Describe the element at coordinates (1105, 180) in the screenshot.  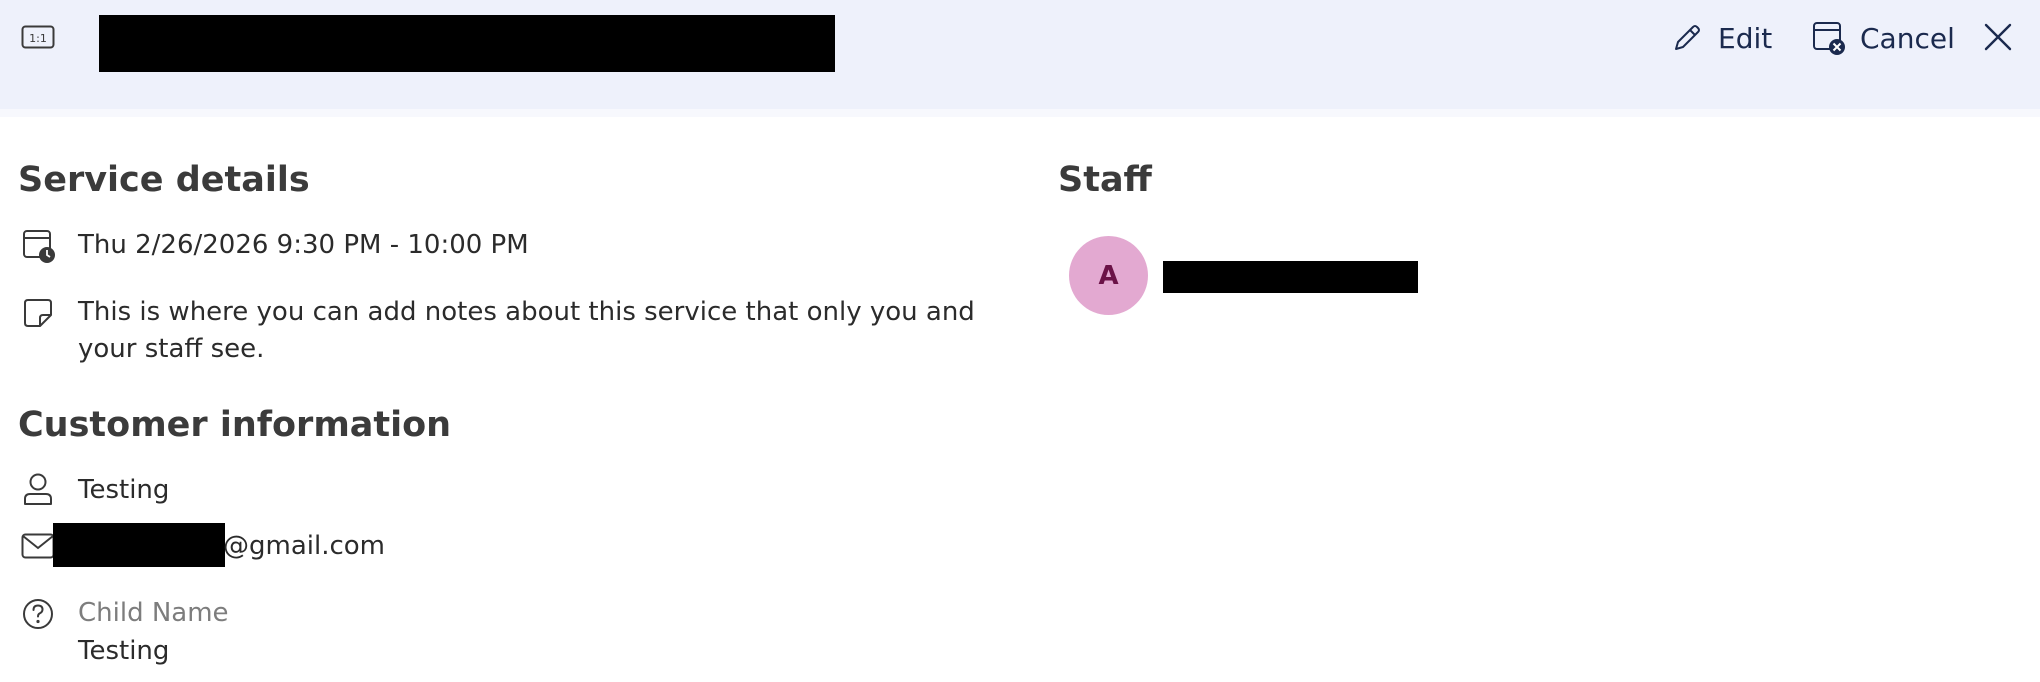
I see `staff-heading: Staff` at that location.